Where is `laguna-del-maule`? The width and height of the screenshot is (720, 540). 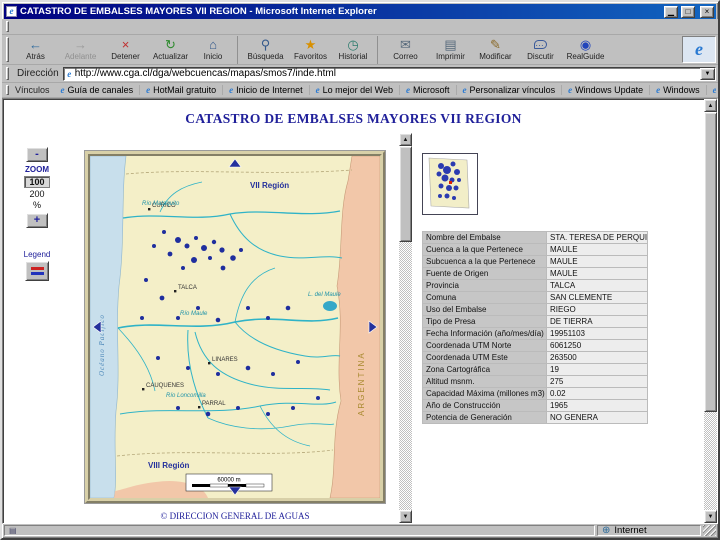 laguna-del-maule is located at coordinates (330, 306).